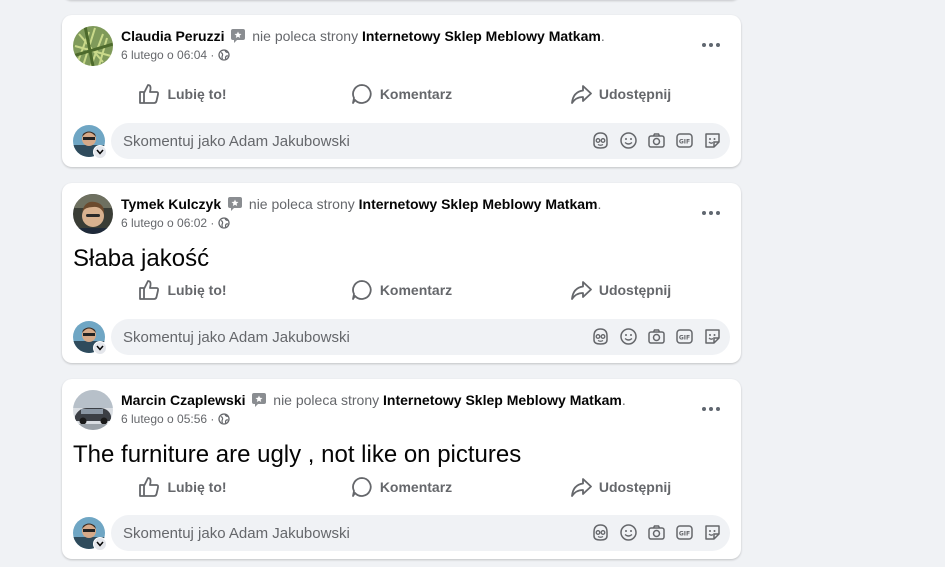 This screenshot has width=945, height=567. What do you see at coordinates (164, 419) in the screenshot?
I see `post-timestamp: 6 lutego o 05:56` at bounding box center [164, 419].